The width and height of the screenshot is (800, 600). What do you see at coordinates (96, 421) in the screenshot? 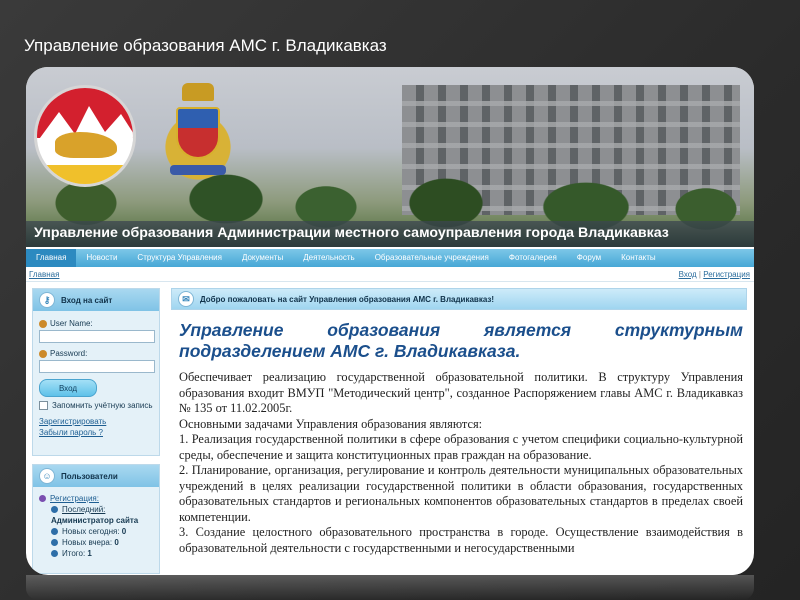
I see `register-account-link: Зарегистрировать` at bounding box center [96, 421].